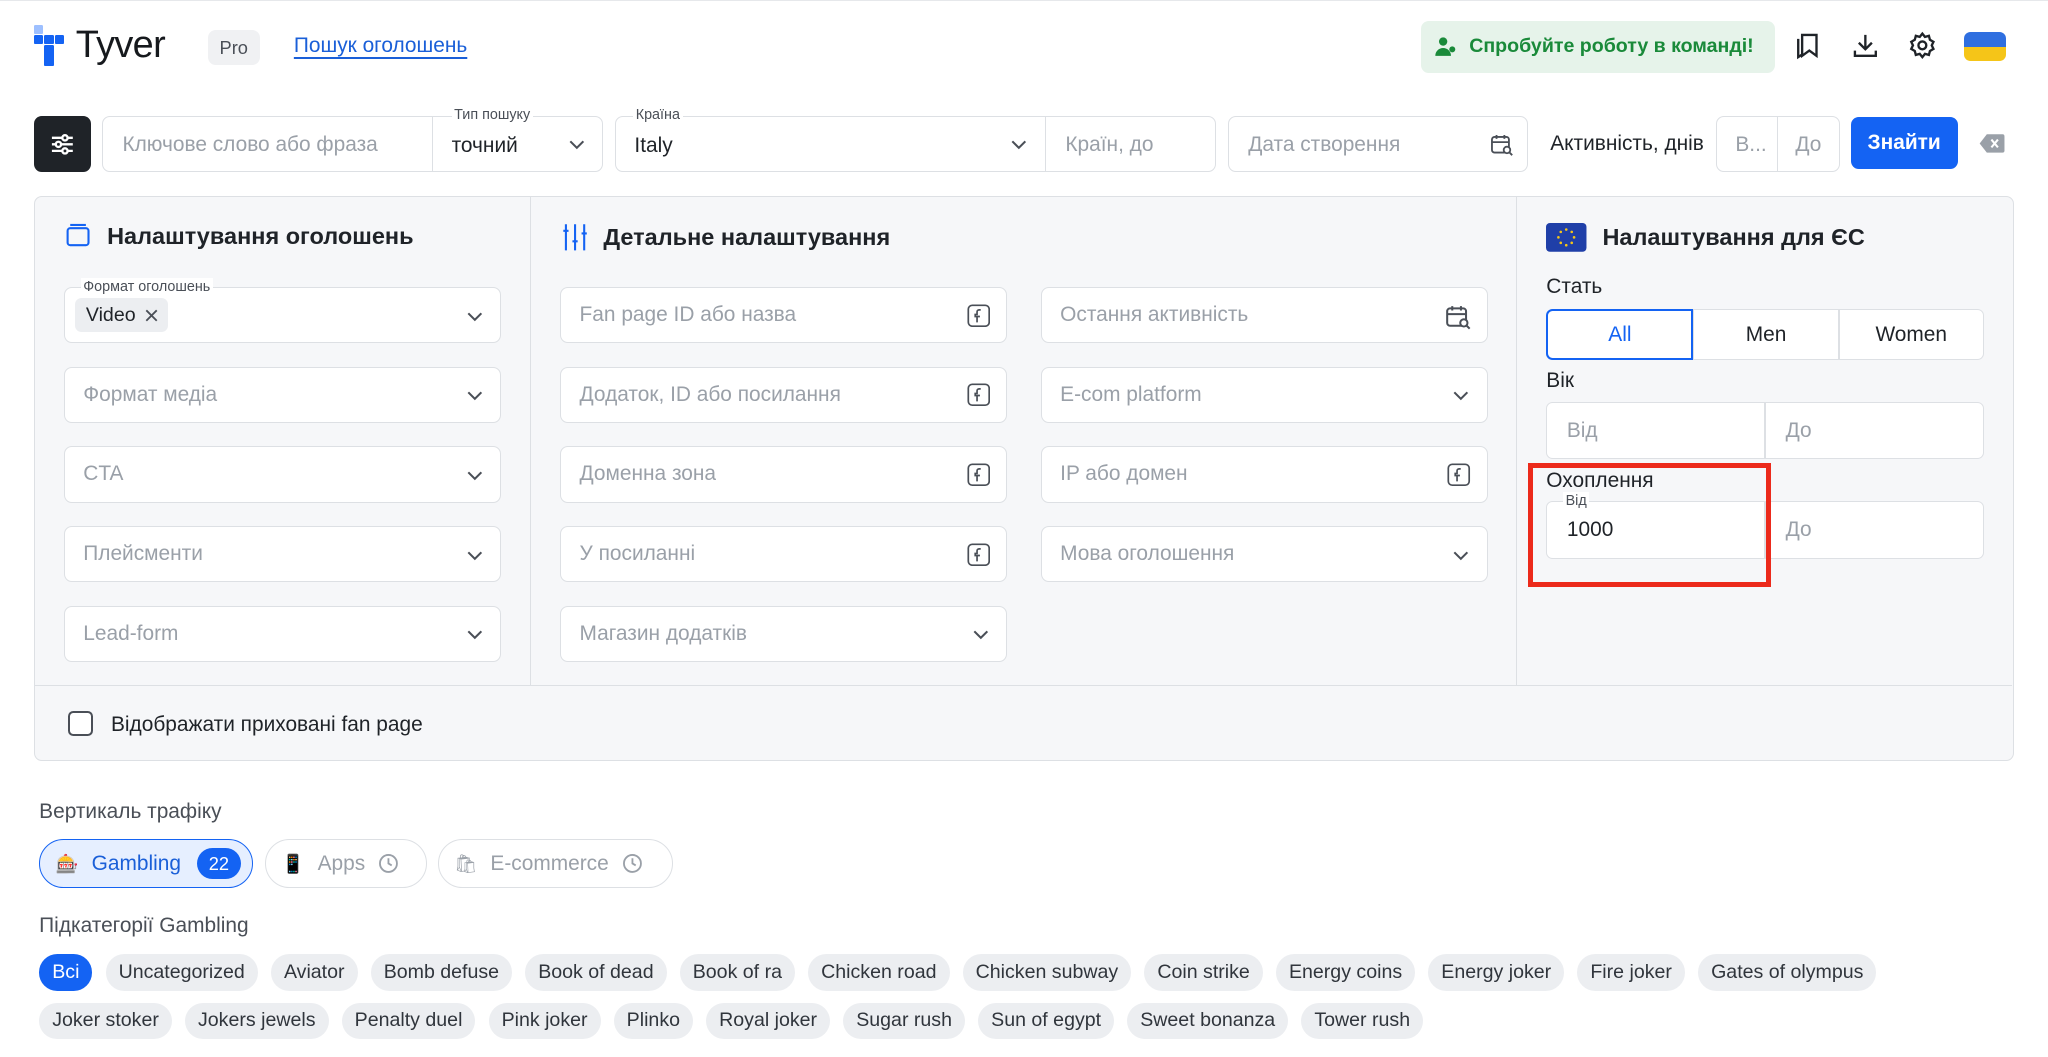 Image resolution: width=2048 pixels, height=1057 pixels. I want to click on hidden-fanpage-checkbox, so click(80, 724).